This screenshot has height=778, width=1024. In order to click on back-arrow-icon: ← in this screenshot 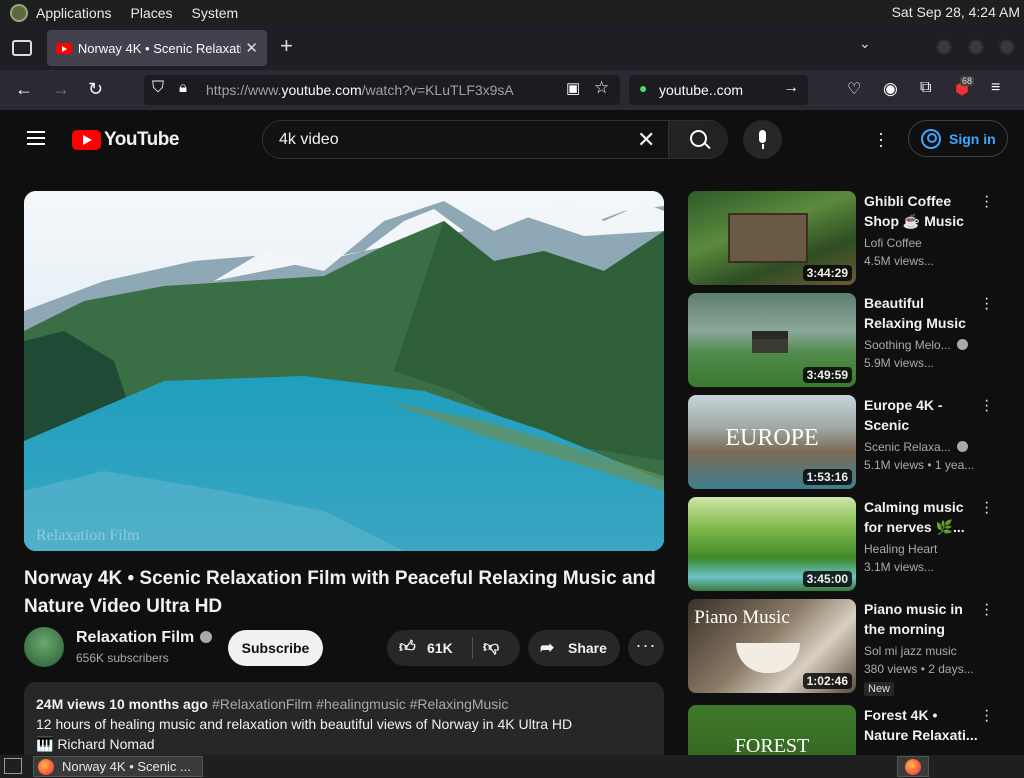, I will do `click(24, 89)`.